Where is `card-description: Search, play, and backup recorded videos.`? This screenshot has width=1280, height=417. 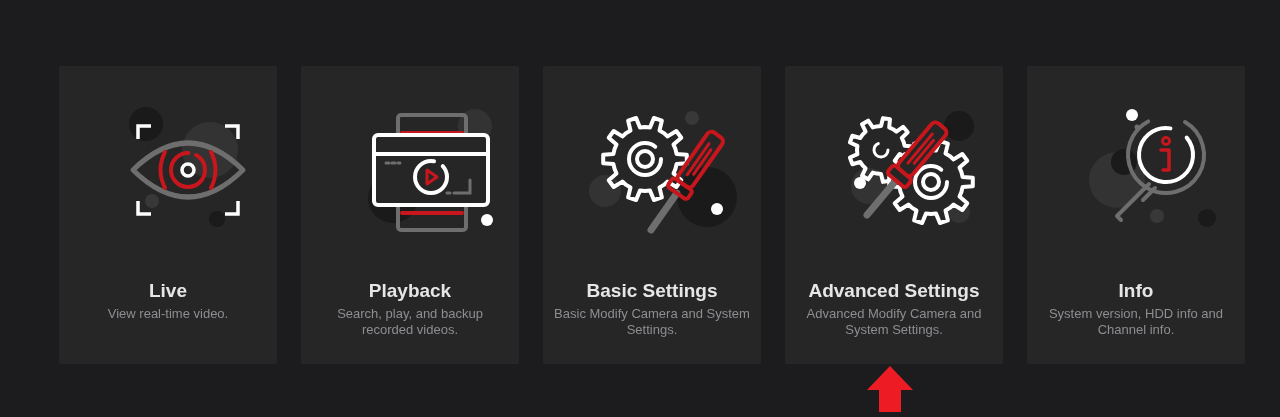 card-description: Search, play, and backup recorded videos. is located at coordinates (410, 322).